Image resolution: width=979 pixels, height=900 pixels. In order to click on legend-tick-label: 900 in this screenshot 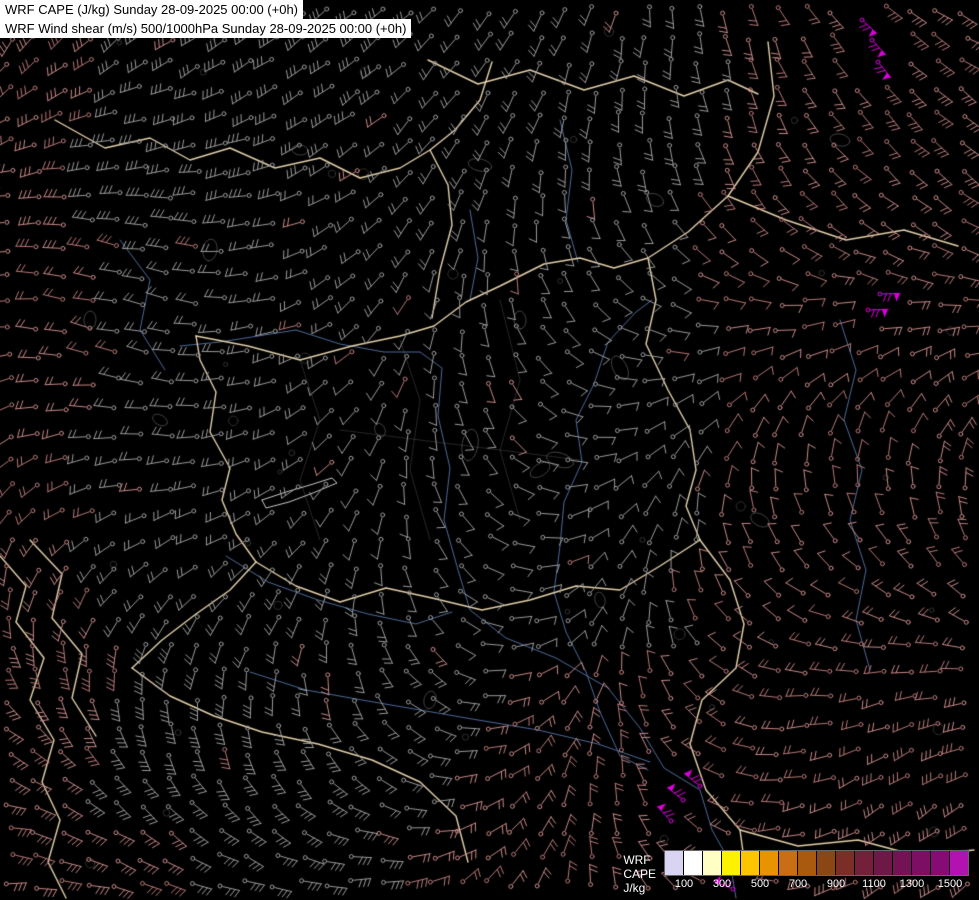, I will do `click(836, 884)`.